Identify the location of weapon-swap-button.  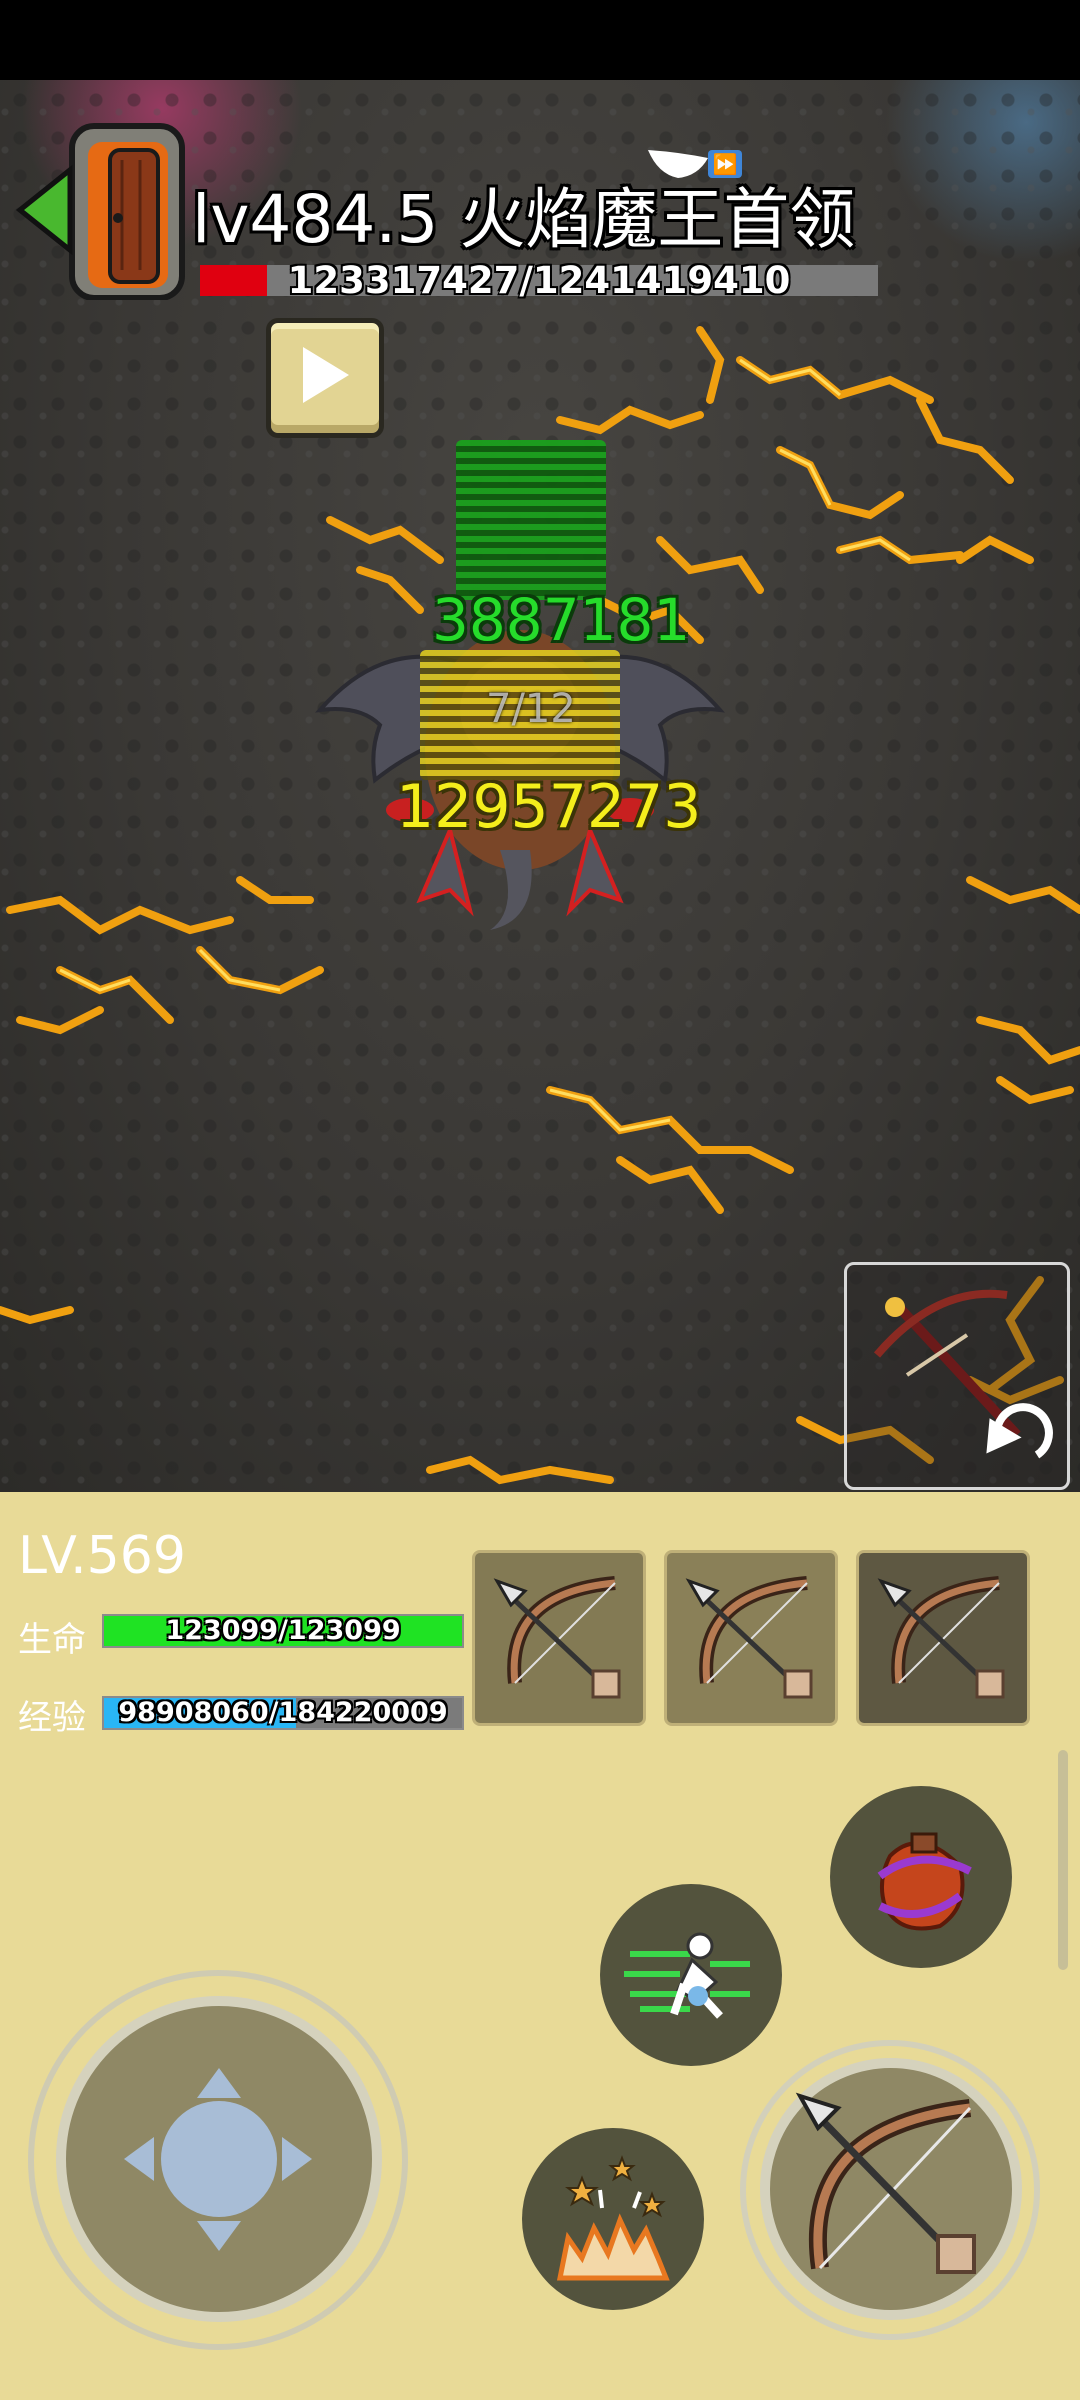
(957, 1376).